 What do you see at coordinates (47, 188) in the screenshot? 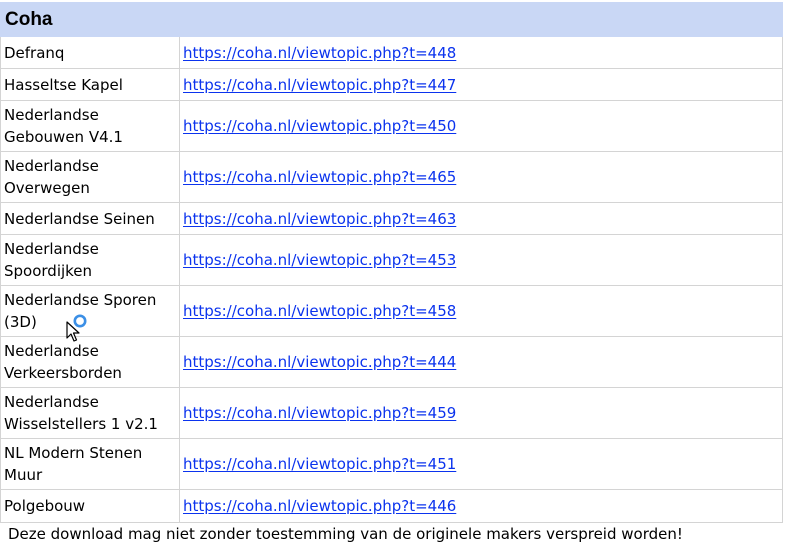
I see `item-name-line2: Overwegen` at bounding box center [47, 188].